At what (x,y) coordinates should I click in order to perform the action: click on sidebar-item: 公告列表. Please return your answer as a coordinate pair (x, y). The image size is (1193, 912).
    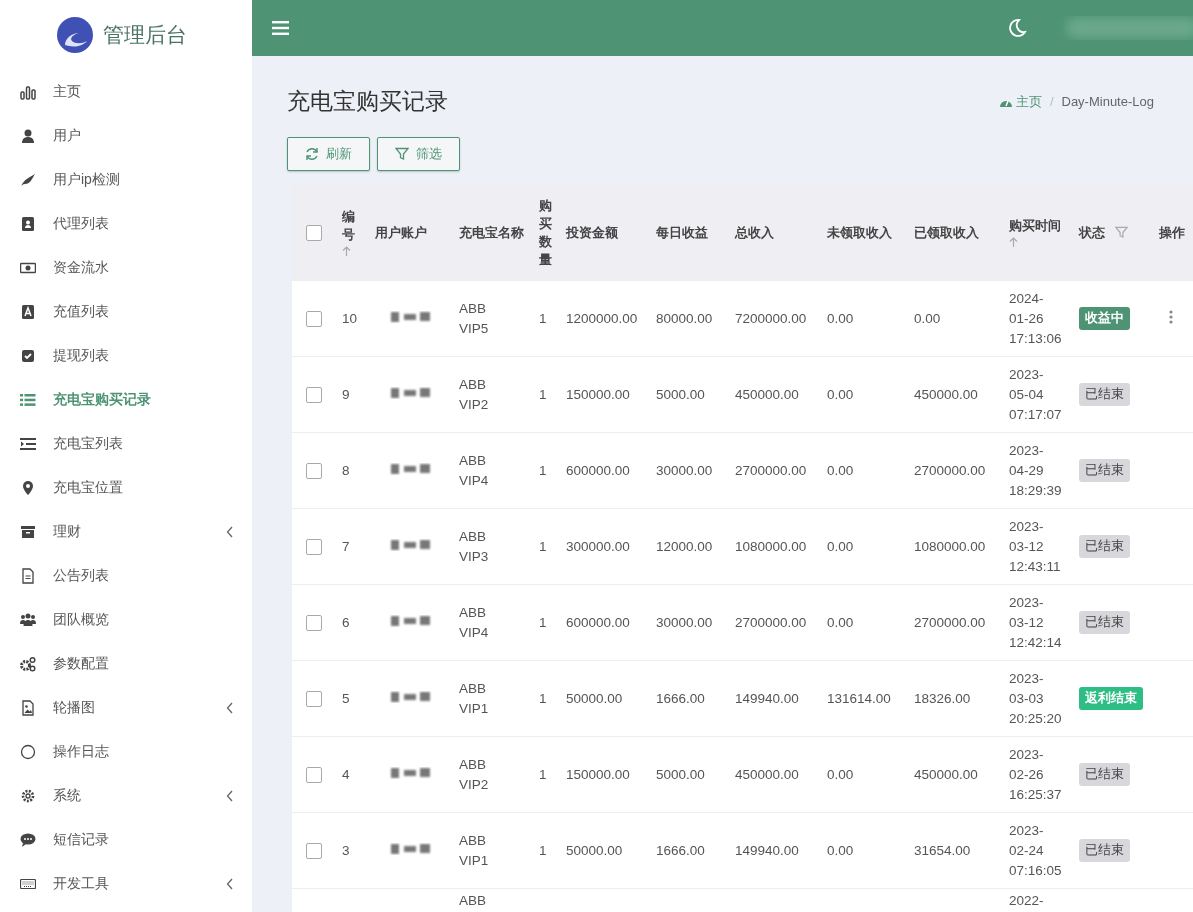
    Looking at the image, I should click on (126, 576).